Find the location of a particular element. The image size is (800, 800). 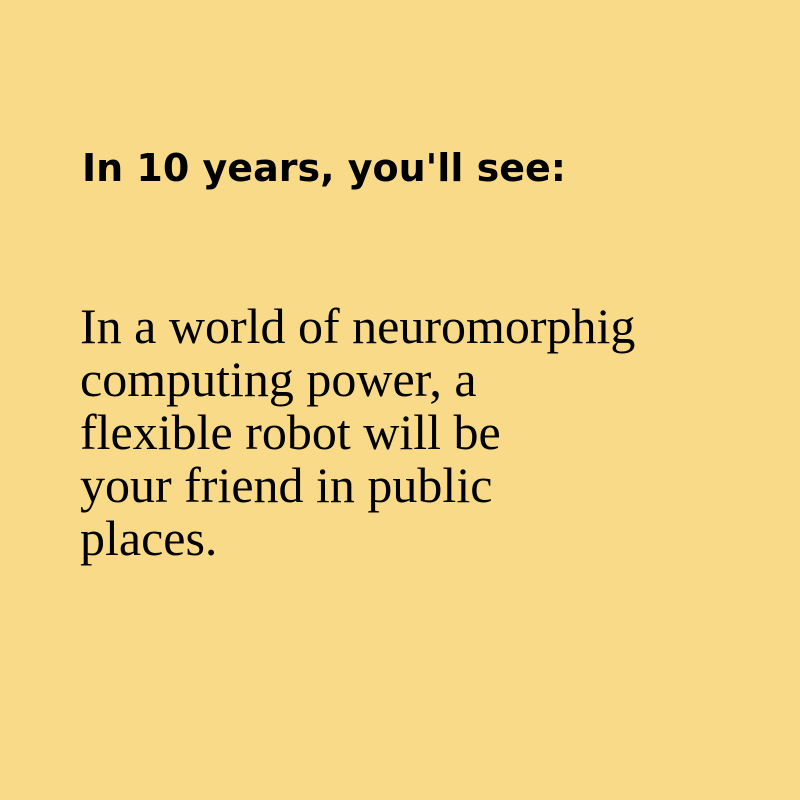

body-line-4: your friend in public is located at coordinates (286, 485).